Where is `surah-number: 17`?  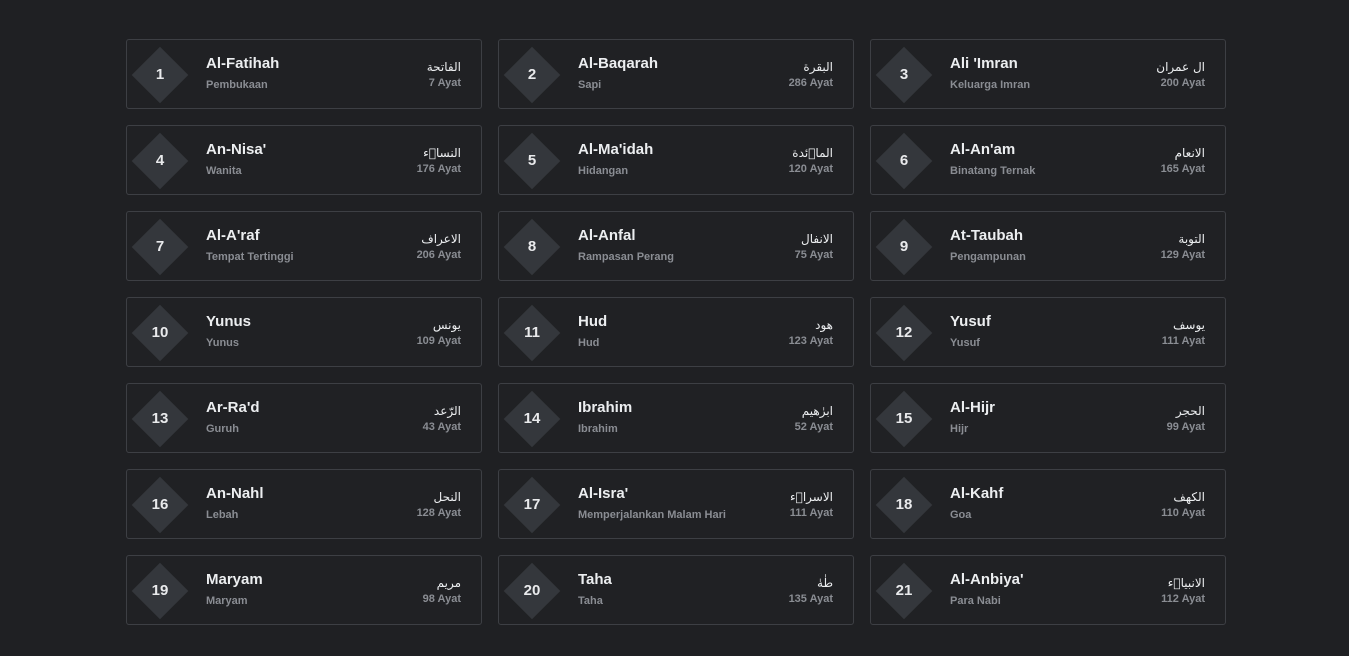 surah-number: 17 is located at coordinates (532, 504).